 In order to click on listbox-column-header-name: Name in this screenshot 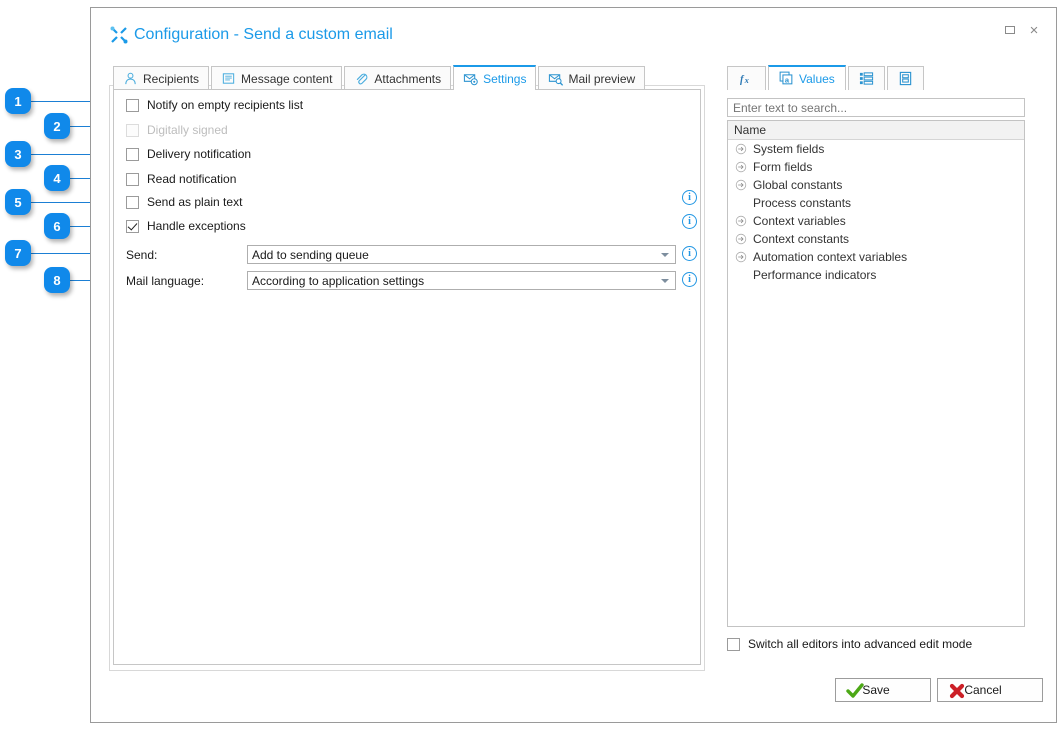, I will do `click(876, 130)`.